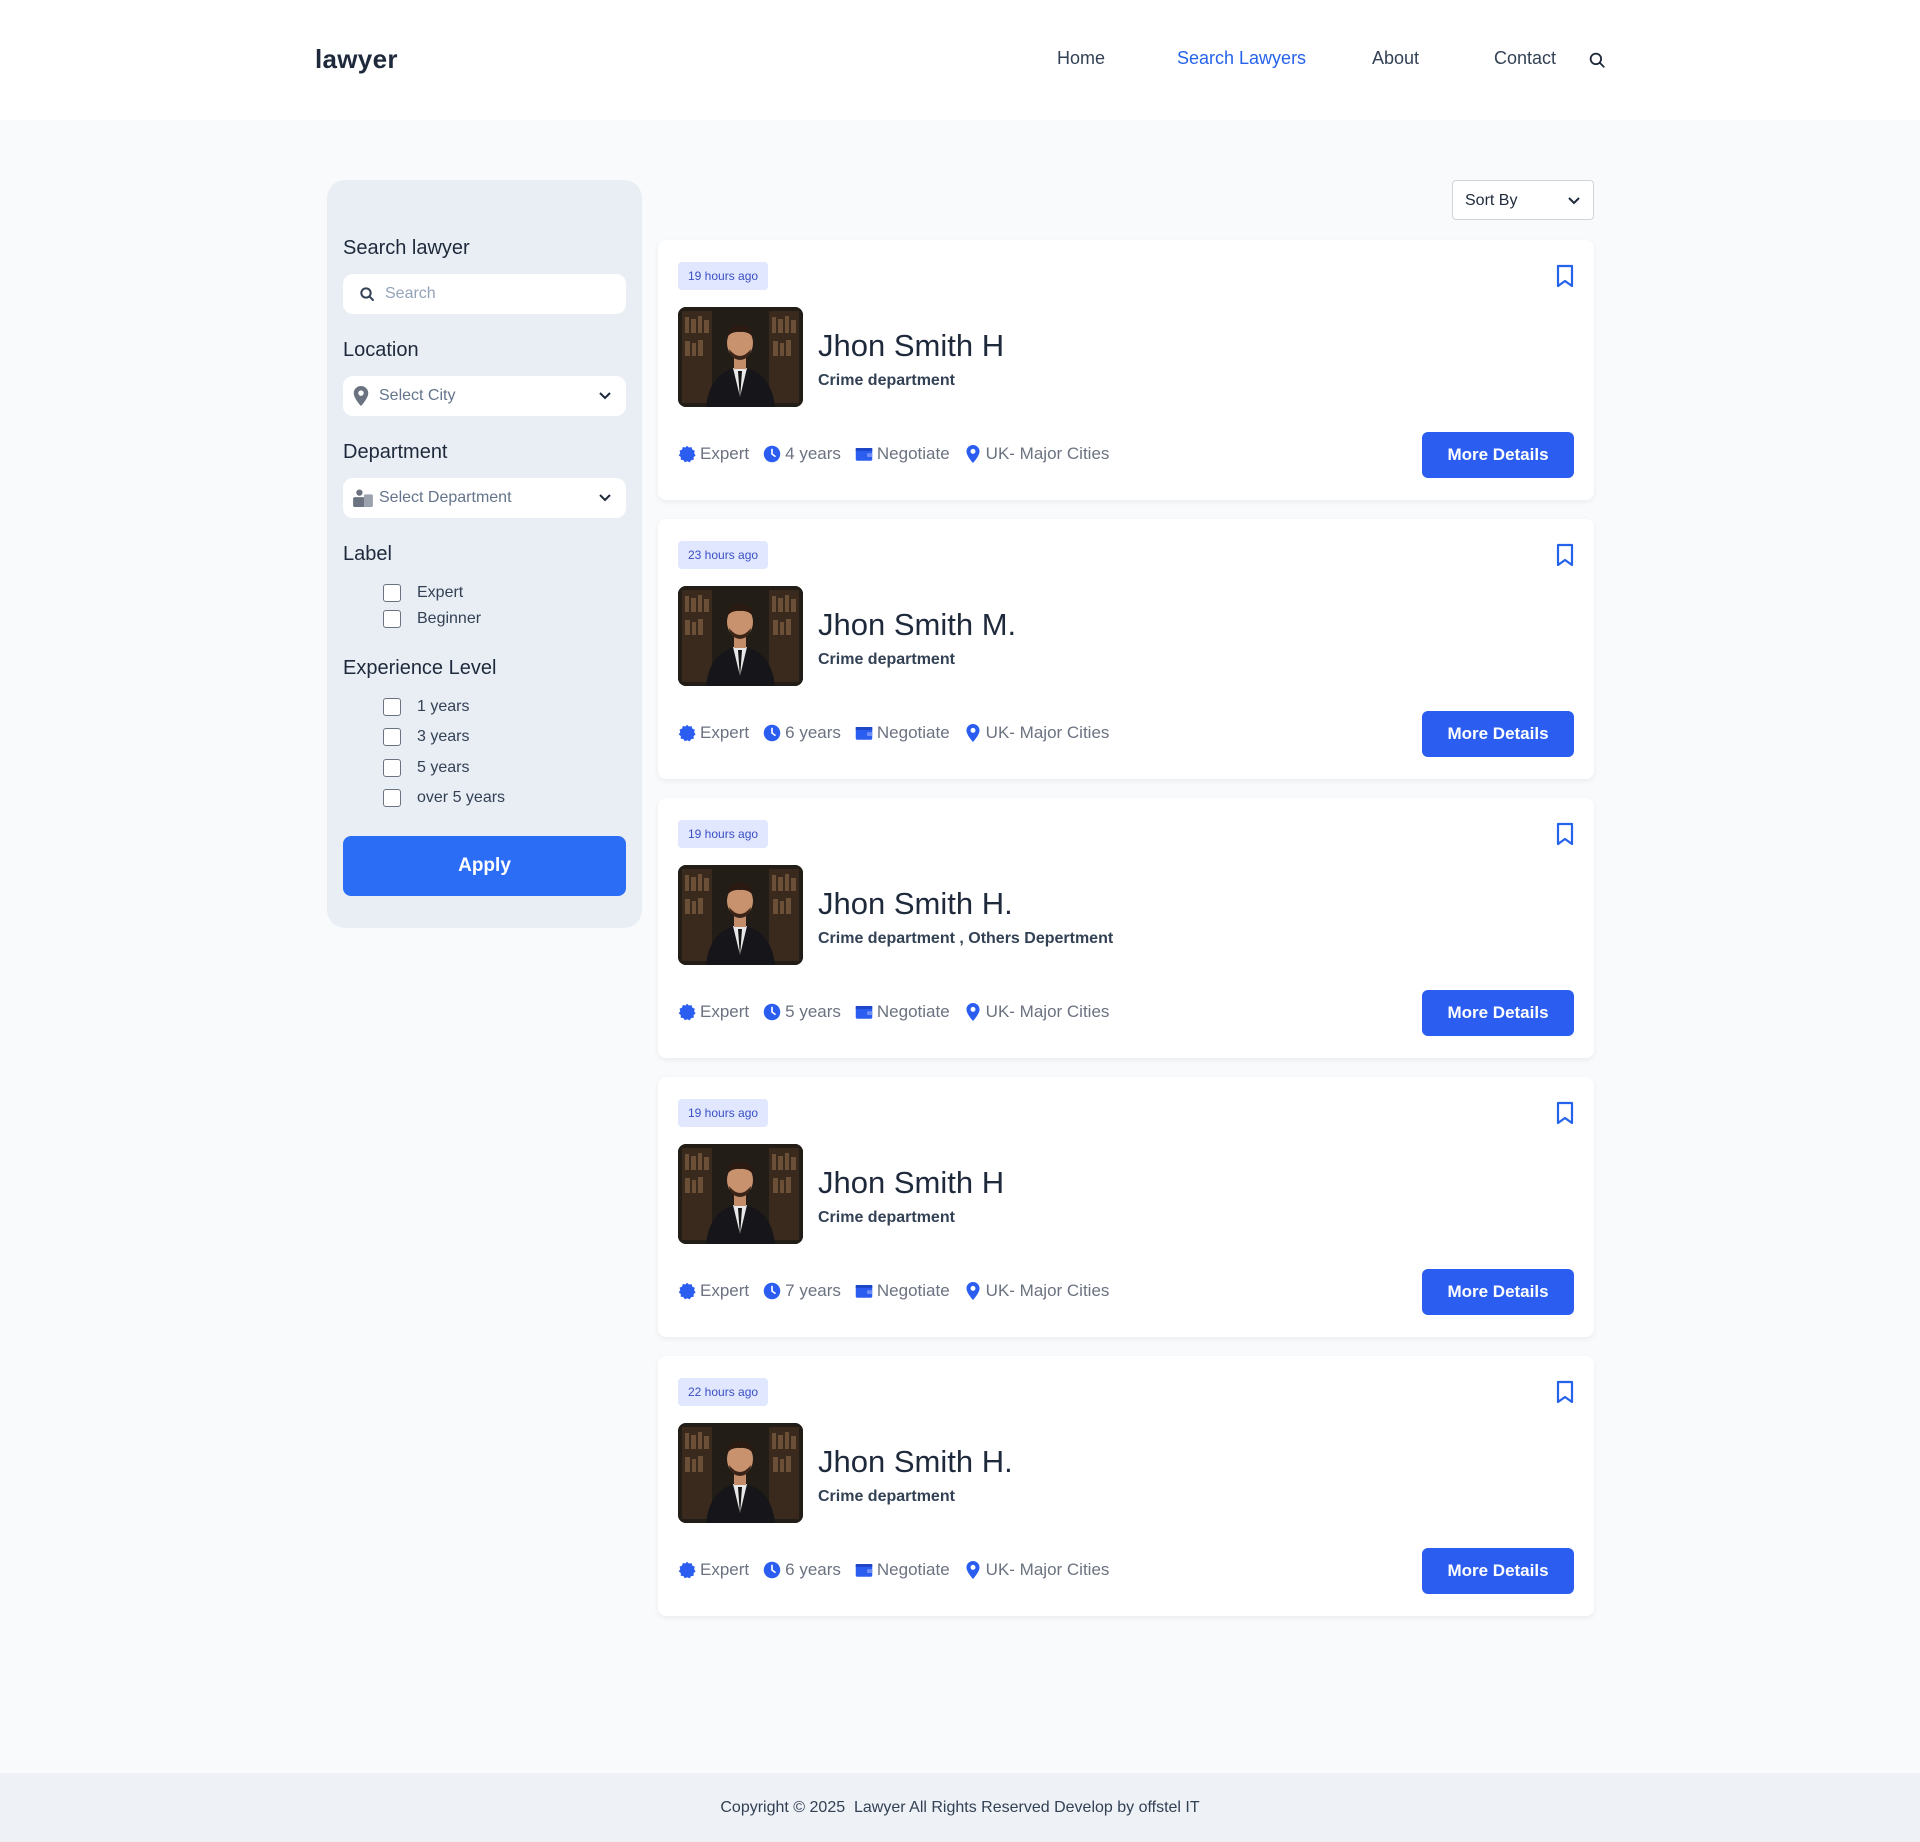 Image resolution: width=1920 pixels, height=1842 pixels. What do you see at coordinates (432, 619) in the screenshot?
I see `label-beginner-option: Beginner` at bounding box center [432, 619].